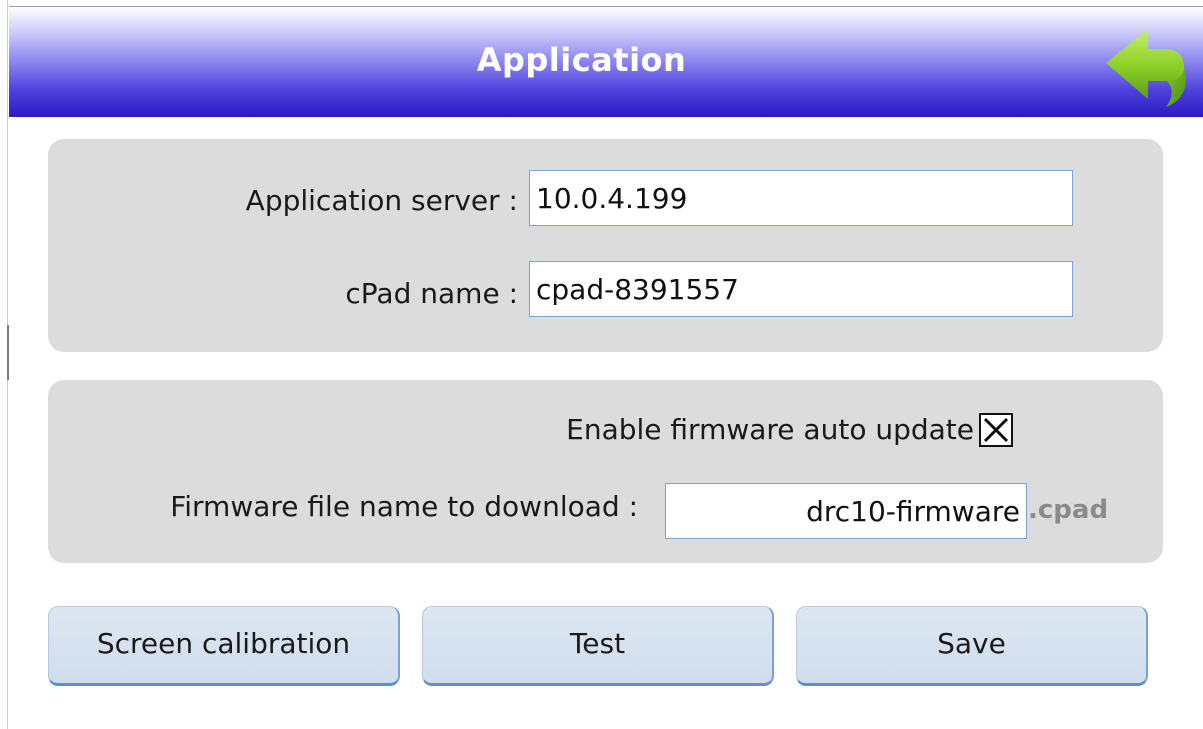 The height and width of the screenshot is (729, 1203). What do you see at coordinates (801, 289) in the screenshot?
I see `cpad-name-input` at bounding box center [801, 289].